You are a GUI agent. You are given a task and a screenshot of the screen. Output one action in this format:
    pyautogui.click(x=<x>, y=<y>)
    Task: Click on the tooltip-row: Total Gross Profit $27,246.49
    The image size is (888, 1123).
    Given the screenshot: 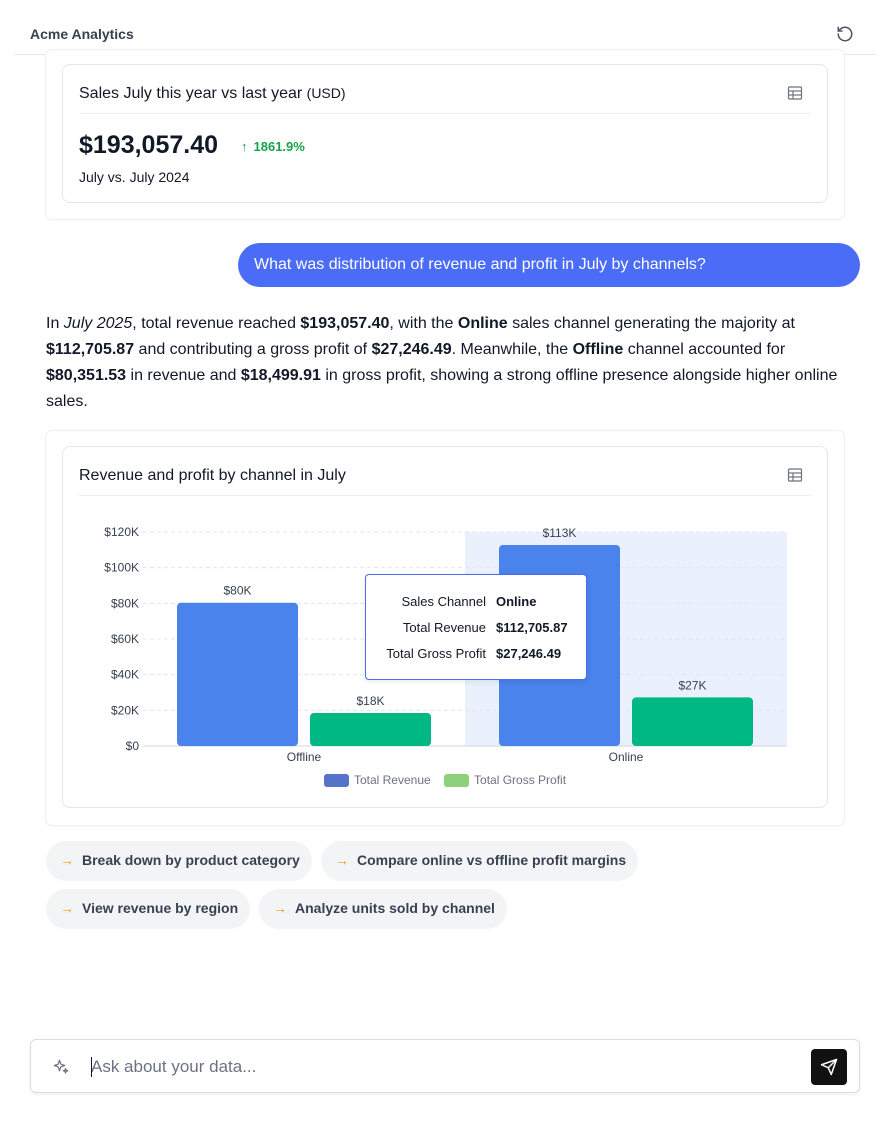 What is the action you would take?
    pyautogui.click(x=476, y=654)
    